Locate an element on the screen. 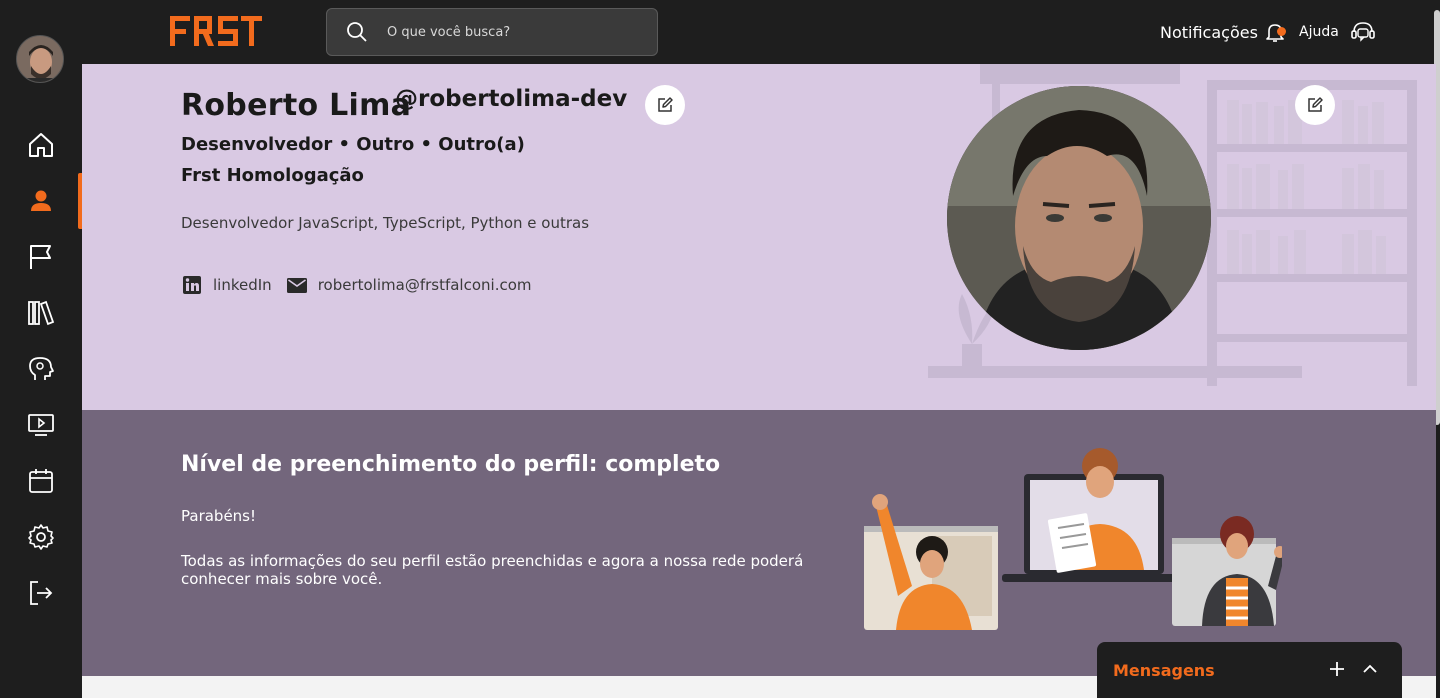  play-screen-icon is located at coordinates (41, 425).